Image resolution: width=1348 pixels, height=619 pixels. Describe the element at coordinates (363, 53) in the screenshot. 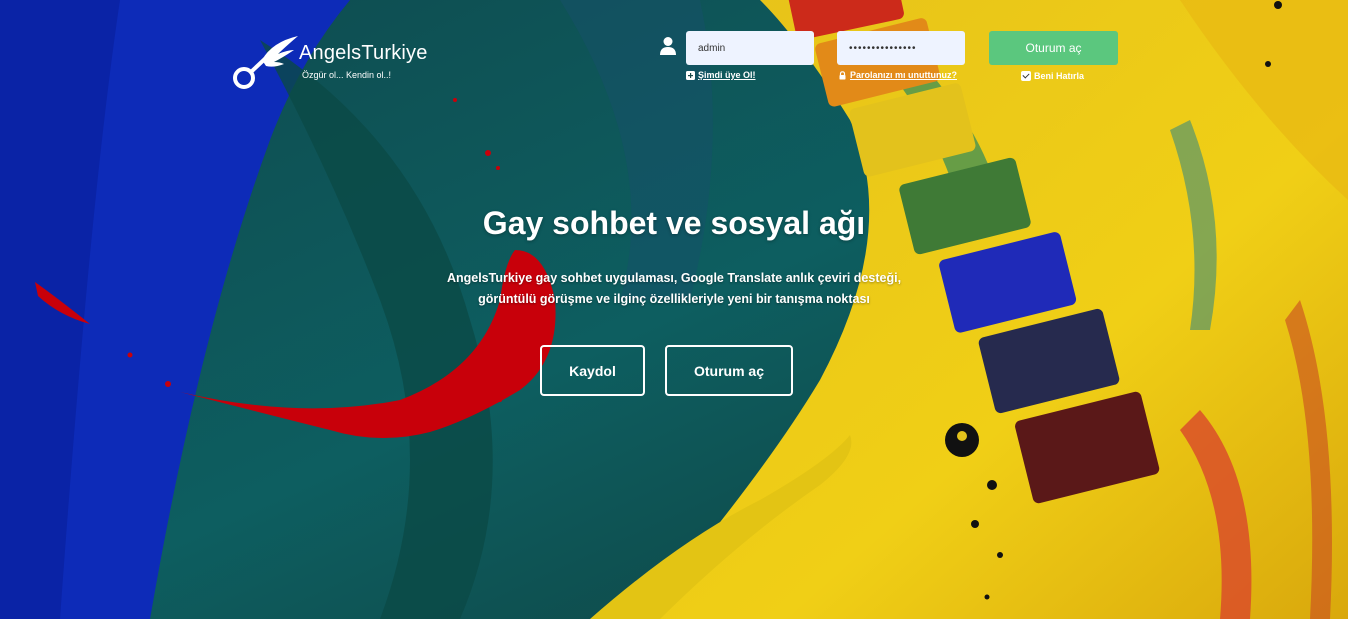

I see `brand-name: AngelsTurkiye` at that location.